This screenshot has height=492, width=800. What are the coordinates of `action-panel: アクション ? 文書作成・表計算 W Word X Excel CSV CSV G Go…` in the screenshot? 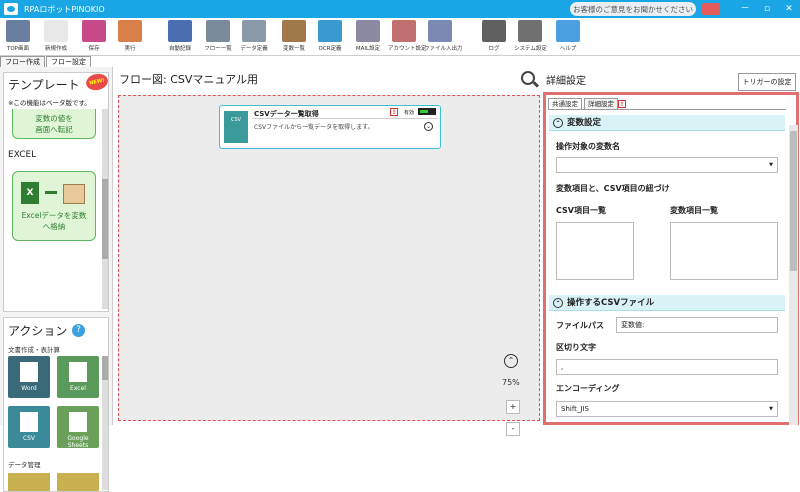 It's located at (56, 404).